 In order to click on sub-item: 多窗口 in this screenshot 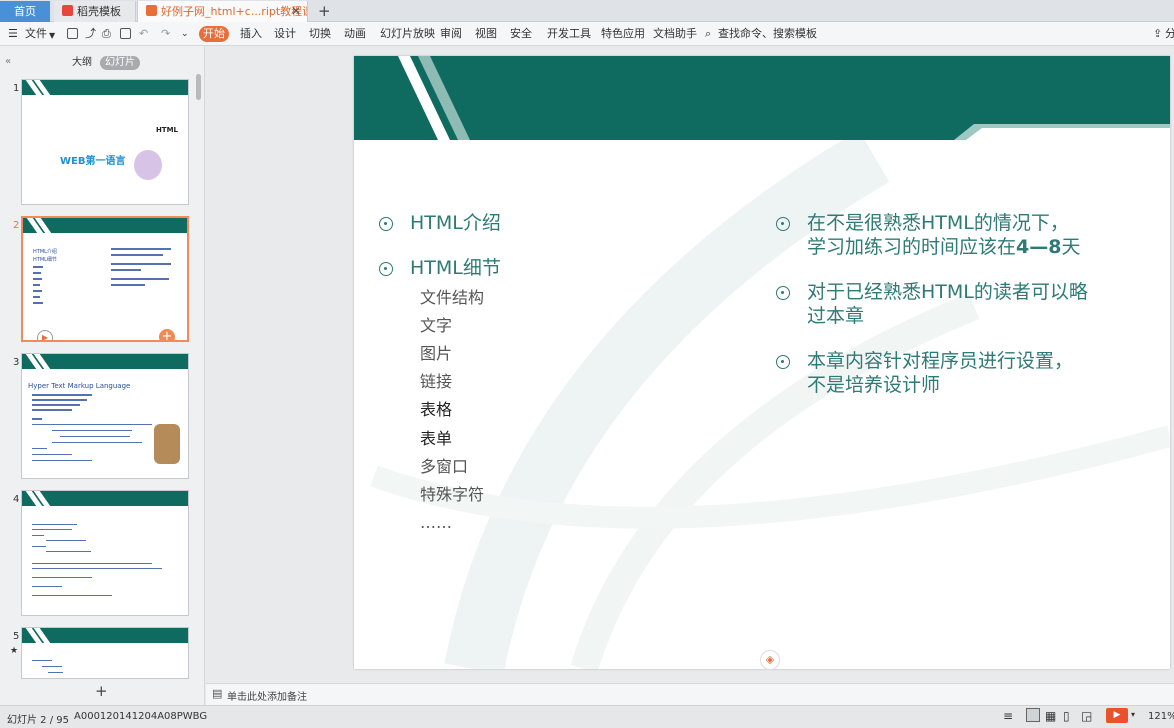, I will do `click(444, 466)`.